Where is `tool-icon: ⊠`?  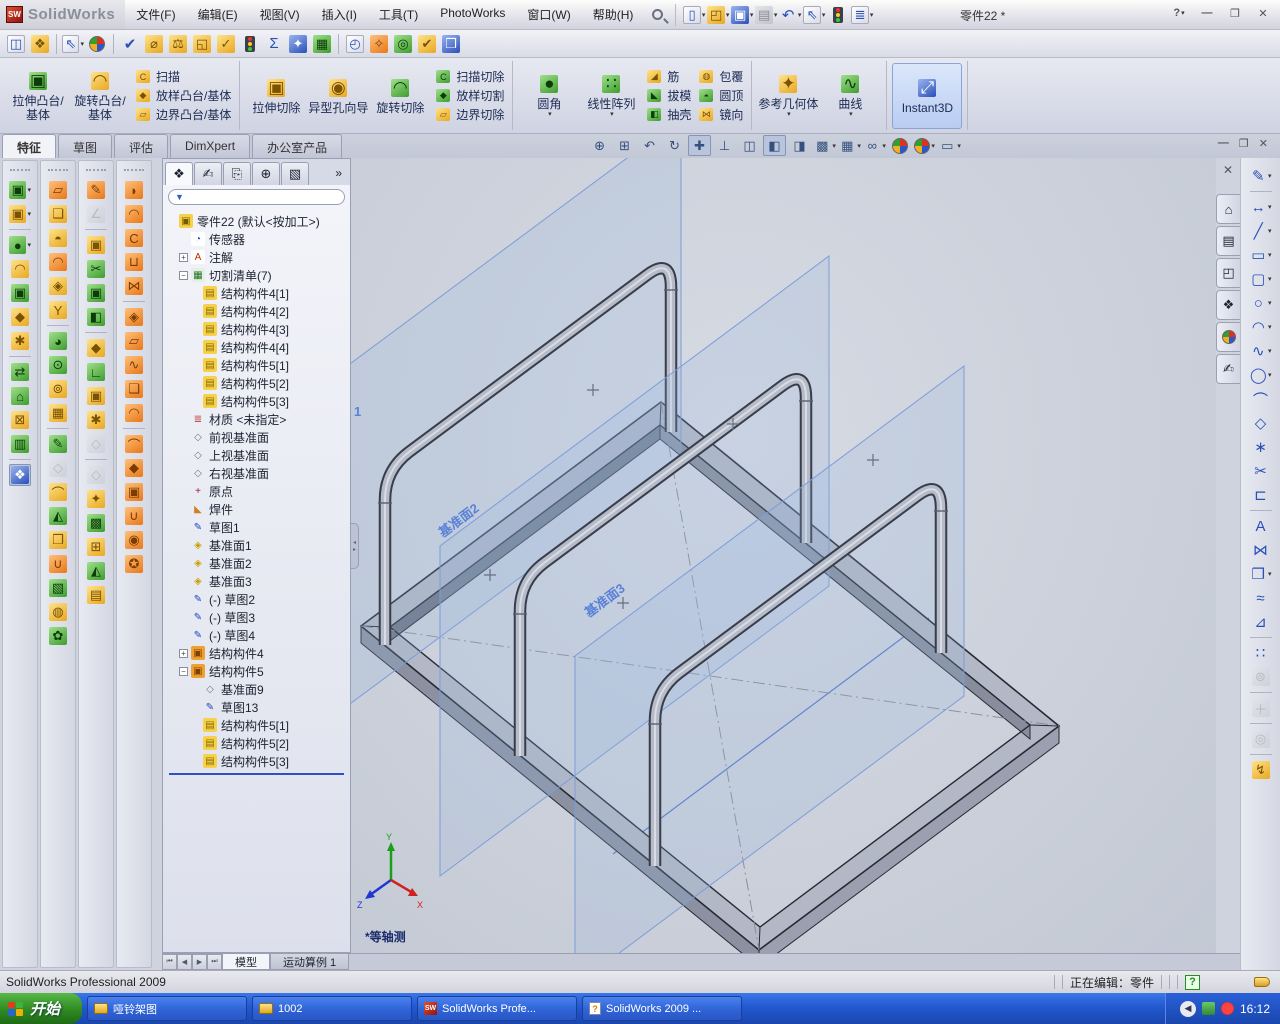
tool-icon: ⊠ is located at coordinates (20, 420).